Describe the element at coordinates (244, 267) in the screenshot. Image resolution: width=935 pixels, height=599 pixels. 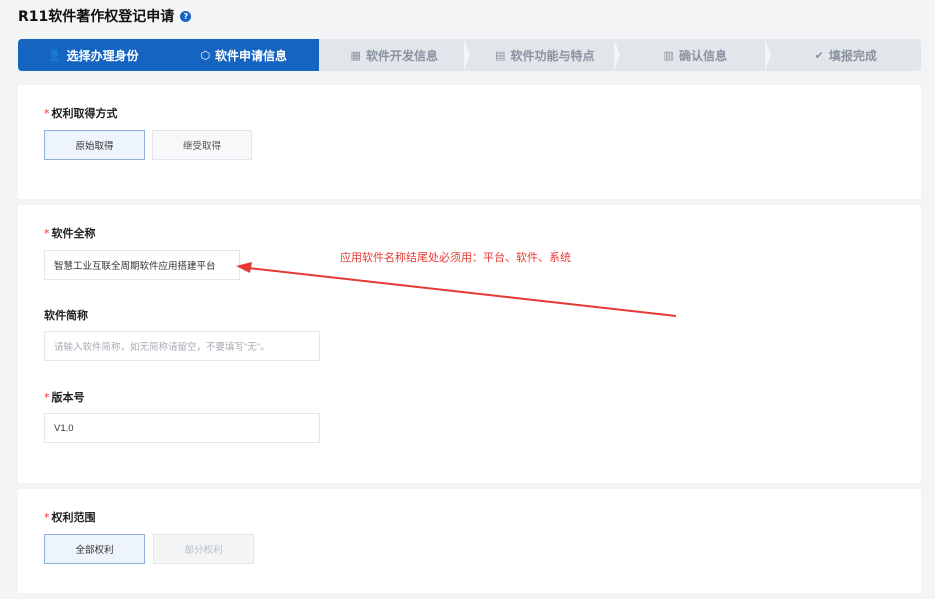
I see `arrow-head` at that location.